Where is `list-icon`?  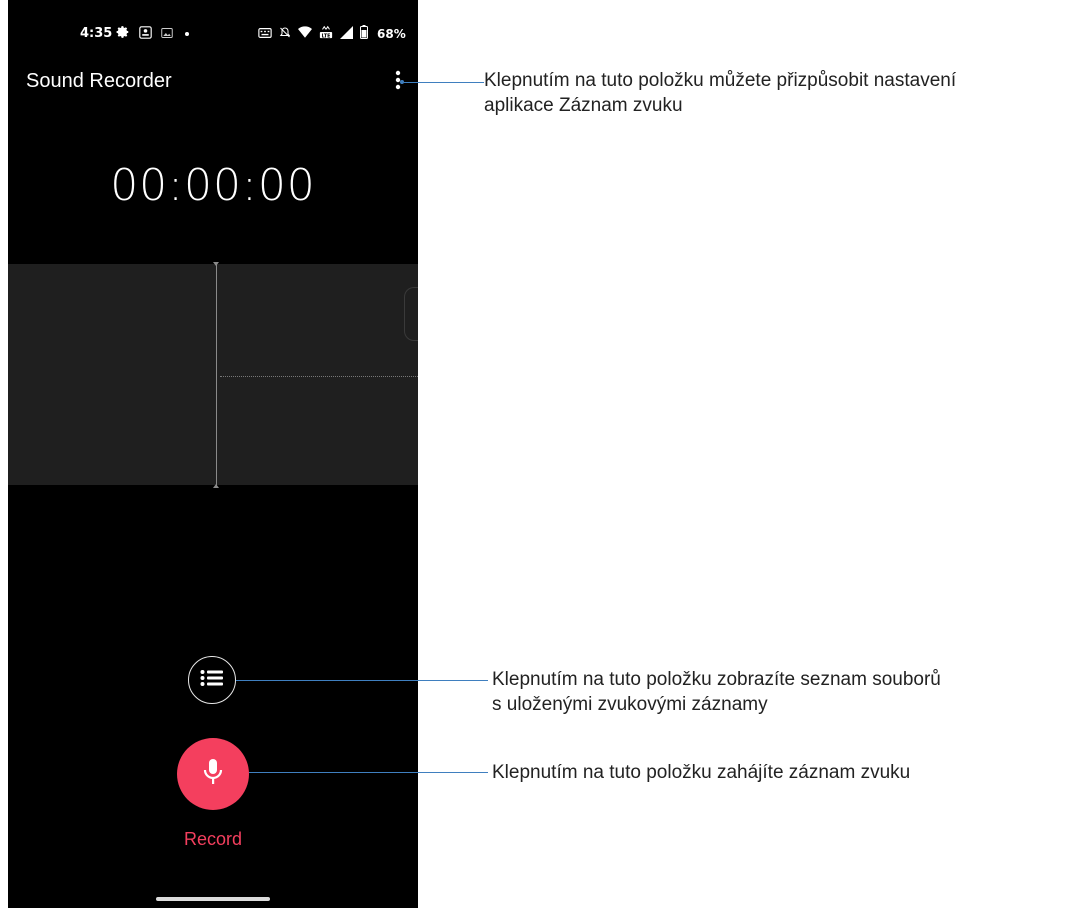
list-icon is located at coordinates (212, 680).